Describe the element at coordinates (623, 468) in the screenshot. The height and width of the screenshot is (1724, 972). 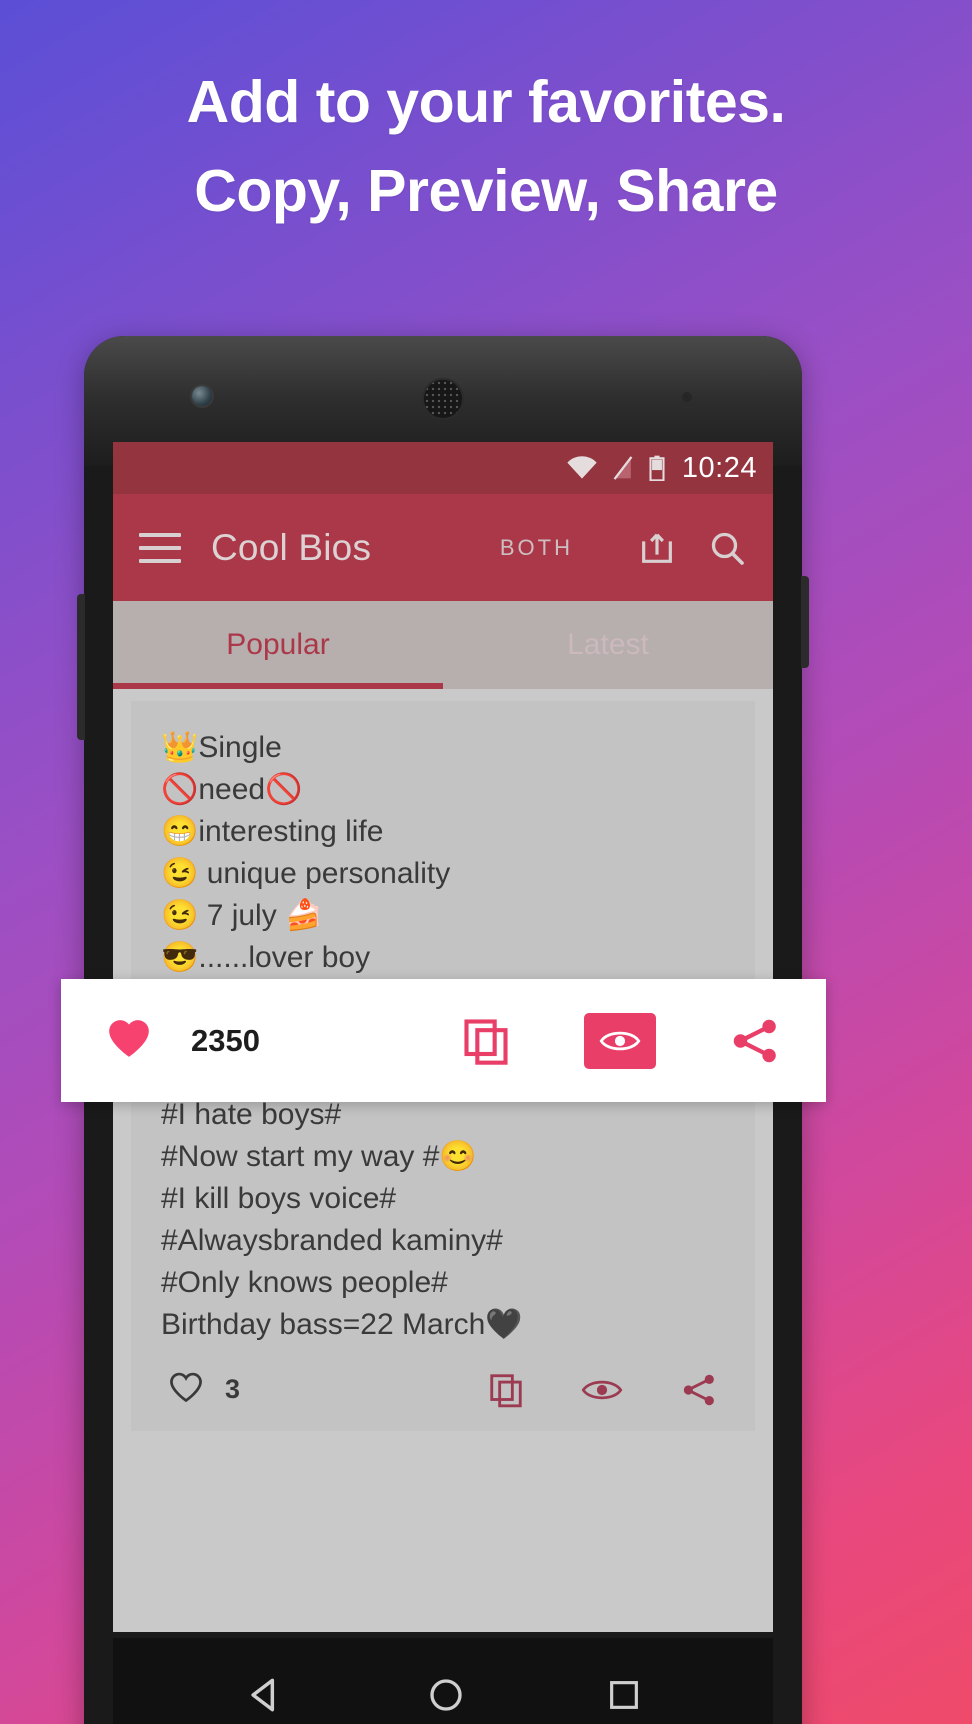
I see `signal-off-icon` at that location.